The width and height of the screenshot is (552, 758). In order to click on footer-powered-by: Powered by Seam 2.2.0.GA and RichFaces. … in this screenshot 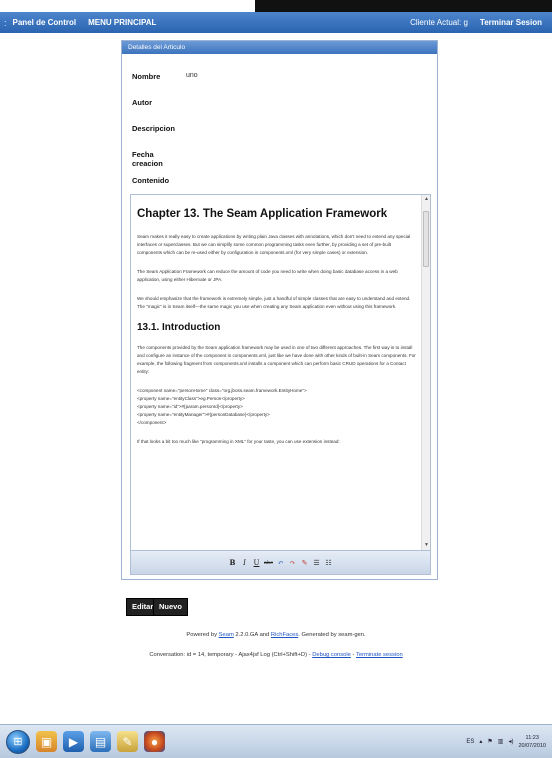, I will do `click(276, 635)`.